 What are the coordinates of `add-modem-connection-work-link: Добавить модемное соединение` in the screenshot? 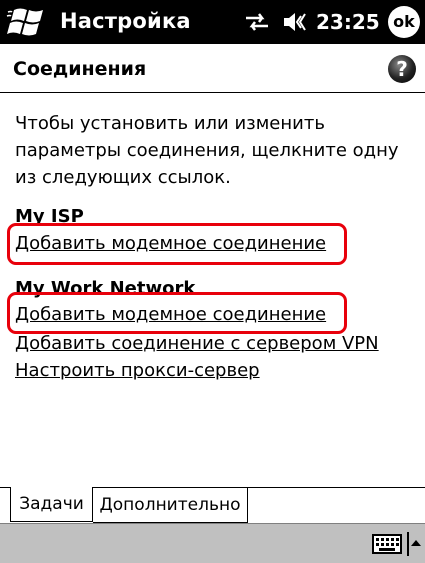 It's located at (170, 314).